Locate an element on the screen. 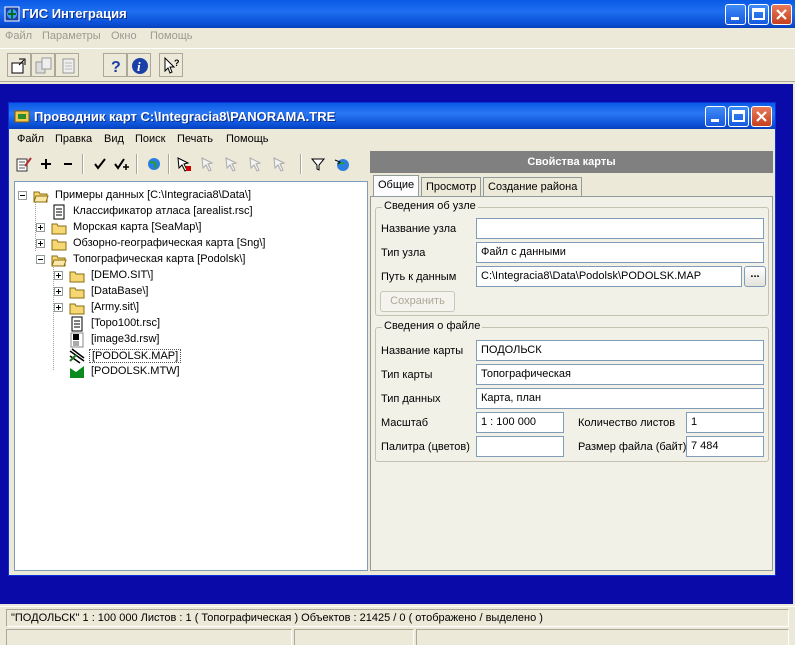 This screenshot has height=645, width=795. remove-button is located at coordinates (68, 164).